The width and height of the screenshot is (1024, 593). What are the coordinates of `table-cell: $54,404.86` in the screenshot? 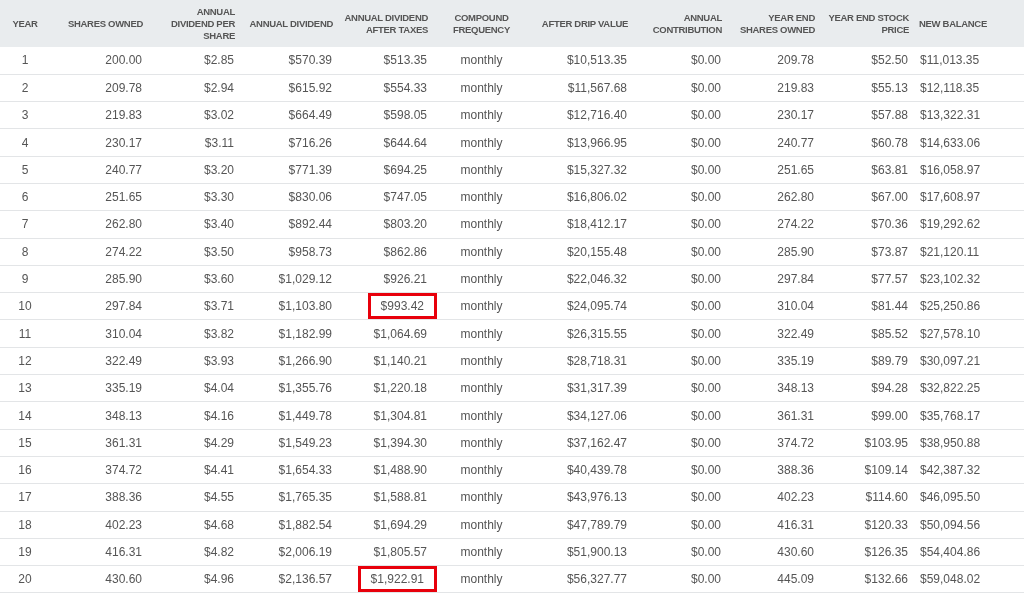 It's located at (950, 552).